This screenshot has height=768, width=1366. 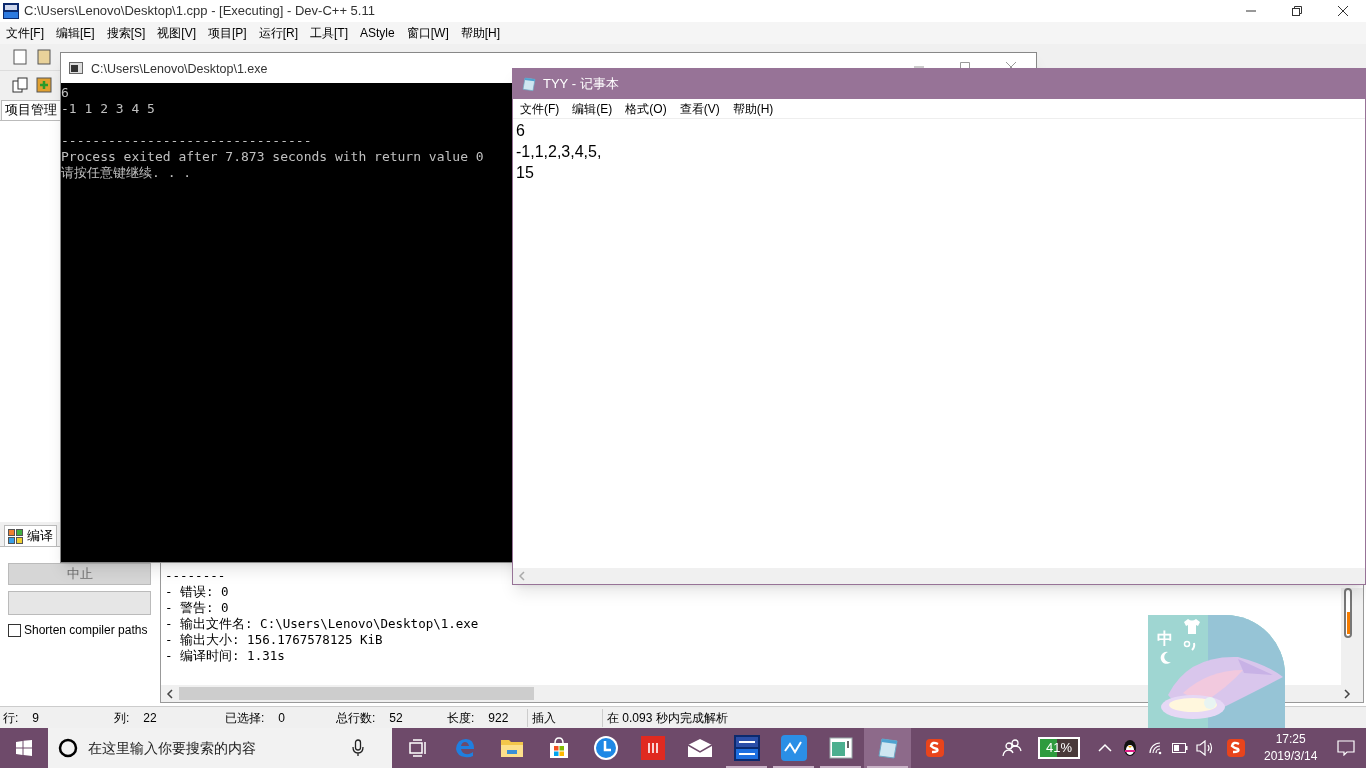 I want to click on task-view-icon, so click(x=417, y=748).